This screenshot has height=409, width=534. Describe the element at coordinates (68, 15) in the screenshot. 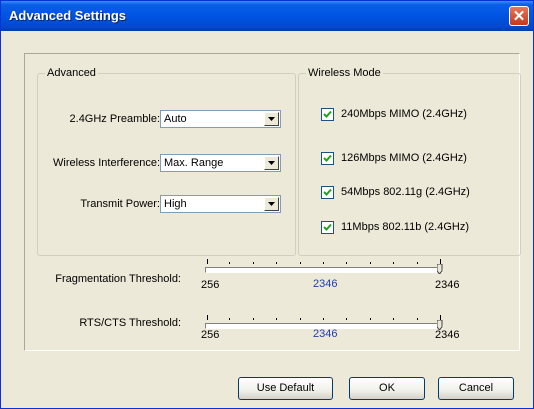

I see `window-title: Advanced Settings` at that location.